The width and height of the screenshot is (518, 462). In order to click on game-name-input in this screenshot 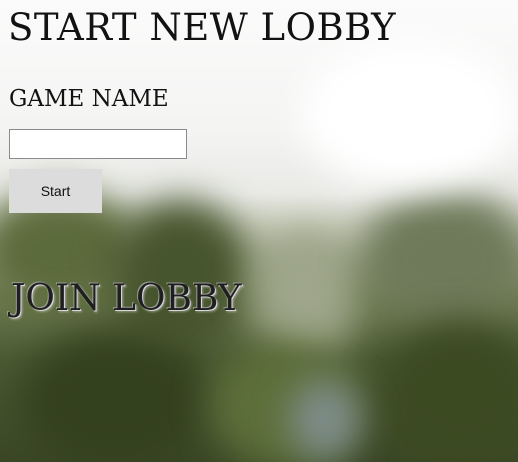, I will do `click(98, 144)`.